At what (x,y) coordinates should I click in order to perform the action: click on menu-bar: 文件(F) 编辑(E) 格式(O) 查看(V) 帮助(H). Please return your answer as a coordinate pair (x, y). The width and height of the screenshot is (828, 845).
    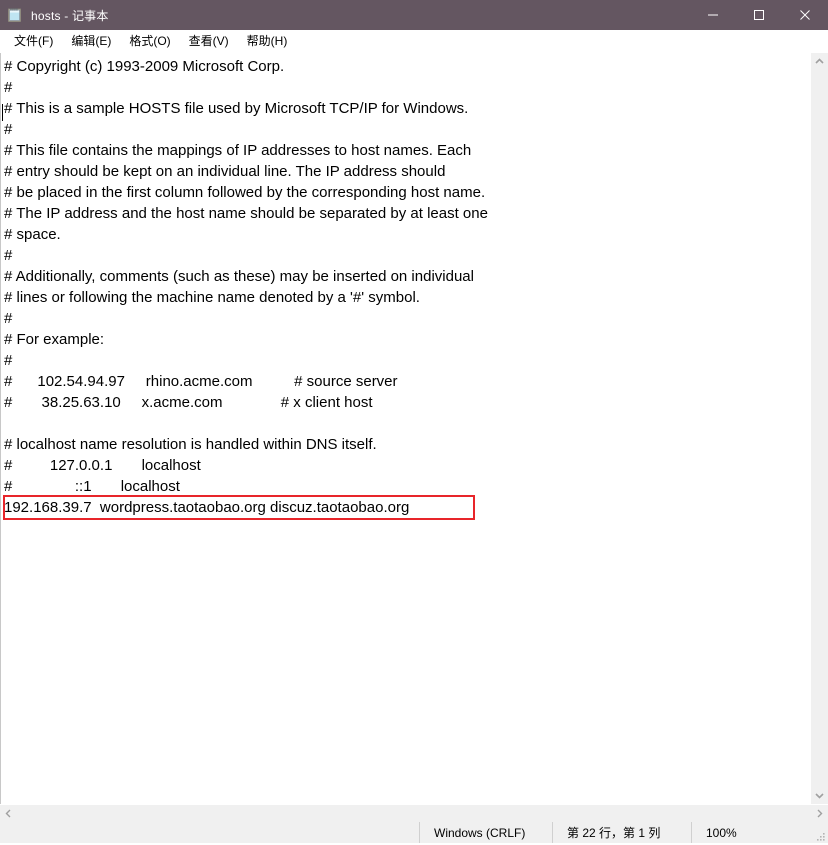
    Looking at the image, I should click on (414, 41).